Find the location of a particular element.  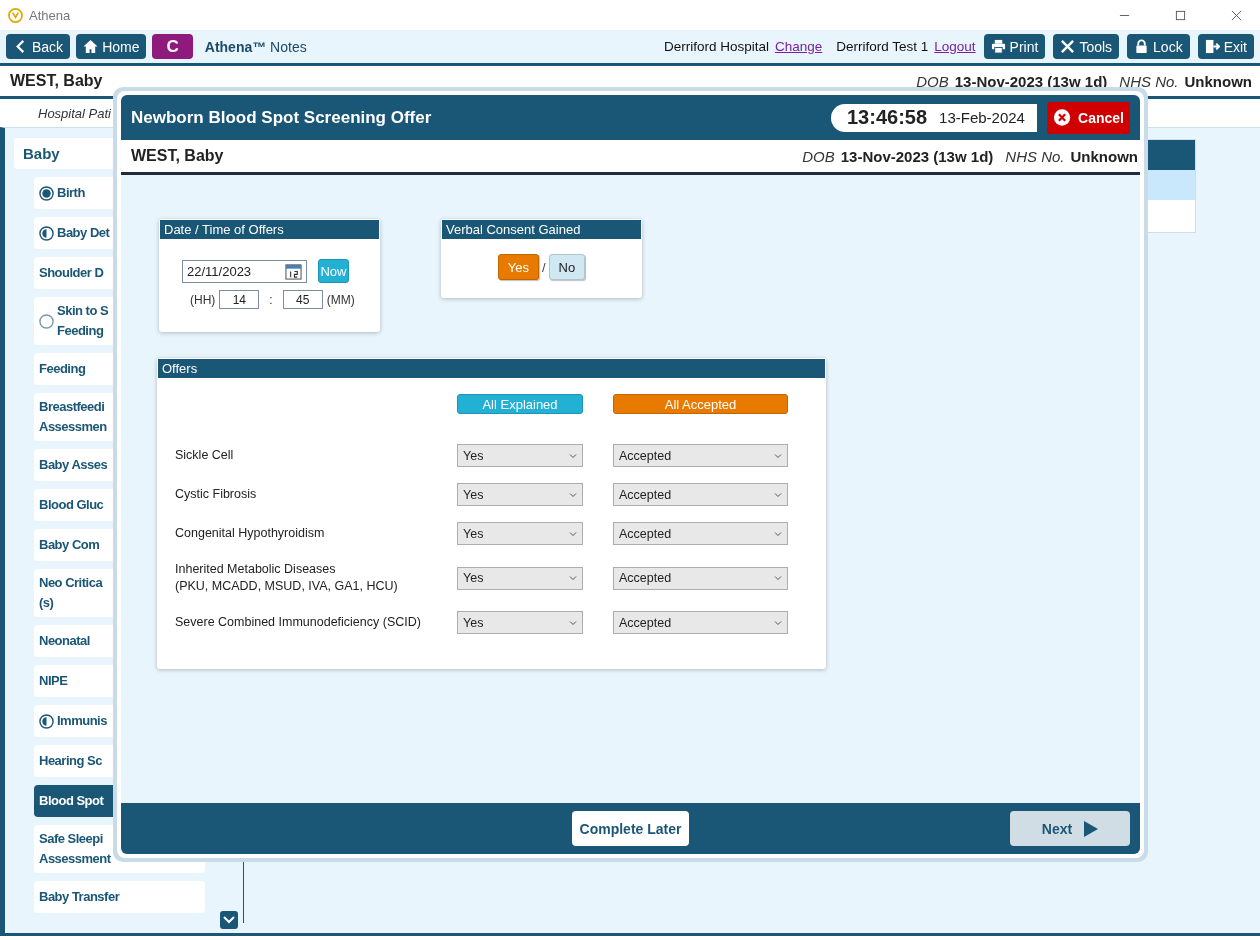

offer-label: Sickle Cell is located at coordinates (205, 455).